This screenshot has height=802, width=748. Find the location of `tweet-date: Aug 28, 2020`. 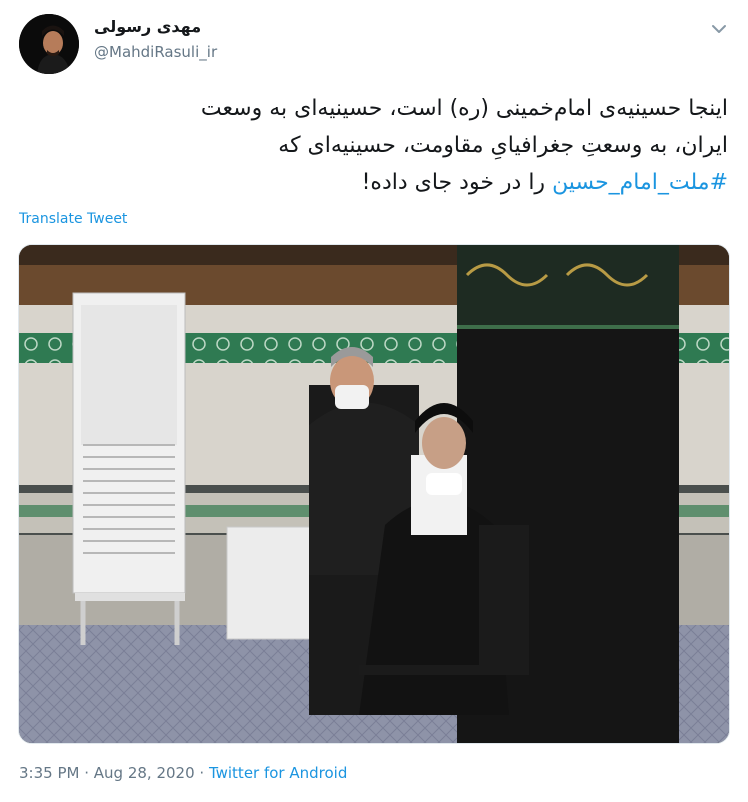

tweet-date: Aug 28, 2020 is located at coordinates (144, 773).